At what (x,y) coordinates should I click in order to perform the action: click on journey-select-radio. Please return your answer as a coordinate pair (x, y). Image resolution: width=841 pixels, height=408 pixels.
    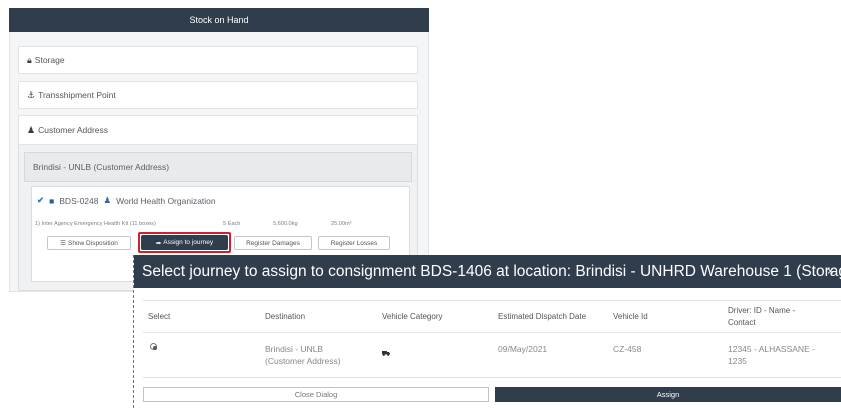
    Looking at the image, I should click on (153, 346).